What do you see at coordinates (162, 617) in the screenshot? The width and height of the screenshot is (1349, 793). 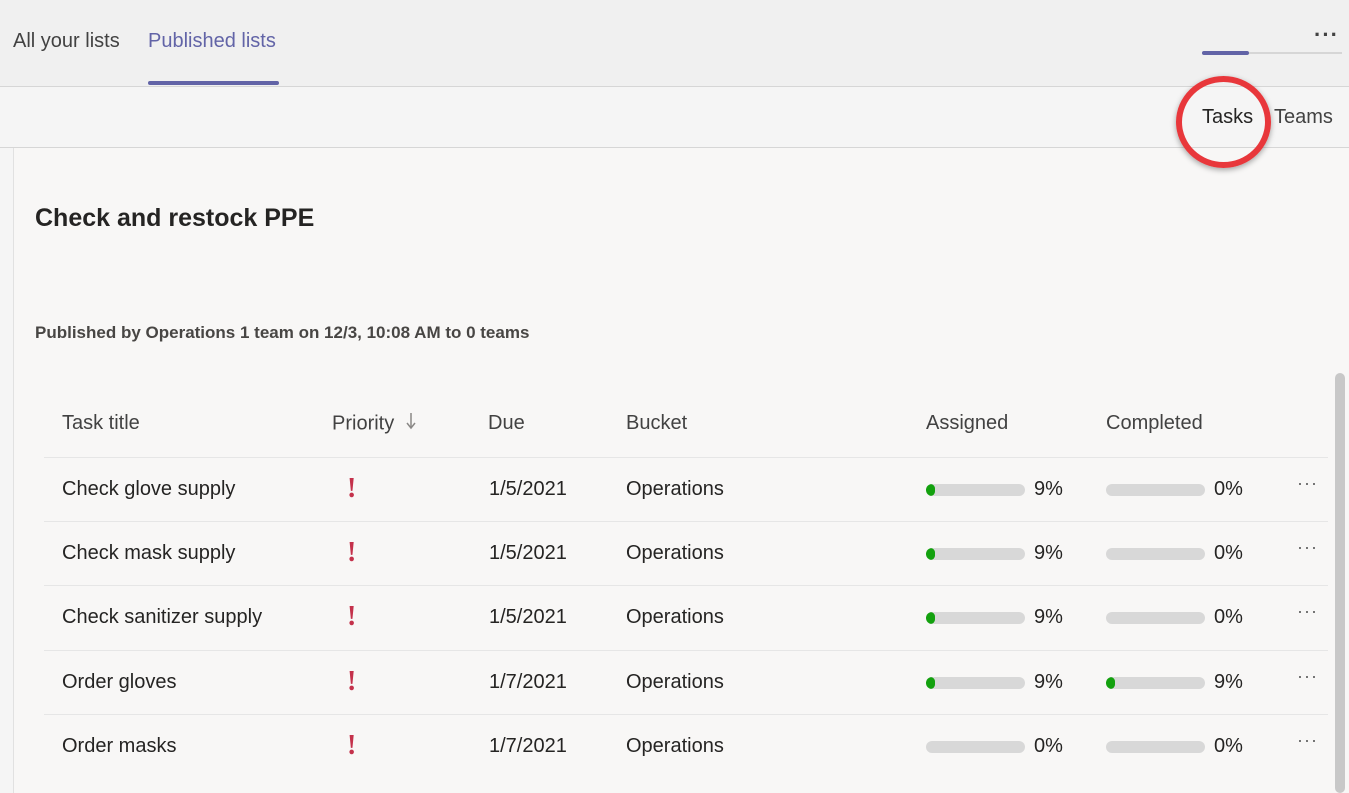 I see `task-title: Check sanitizer supply` at bounding box center [162, 617].